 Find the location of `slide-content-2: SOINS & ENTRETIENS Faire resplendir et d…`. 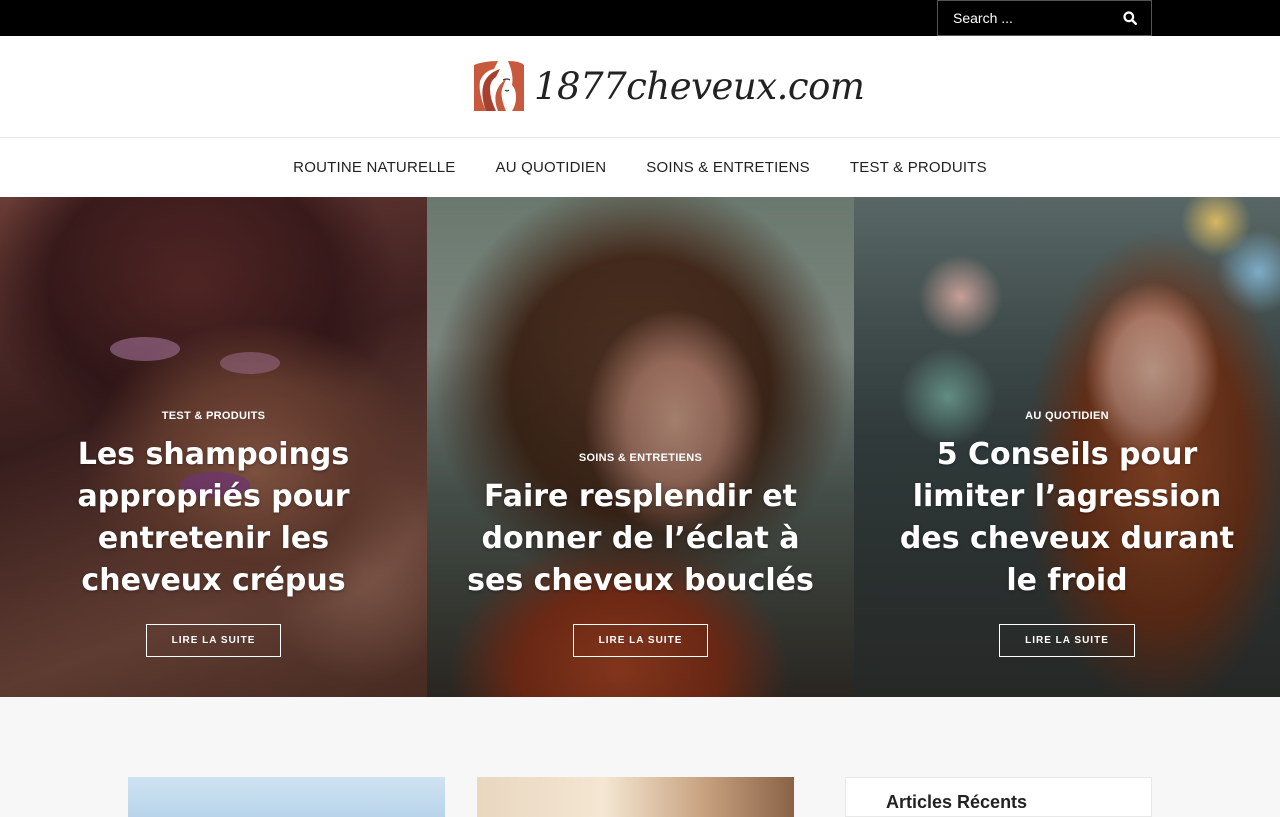

slide-content-2: SOINS & ENTRETIENS Faire resplendir et d… is located at coordinates (640, 552).